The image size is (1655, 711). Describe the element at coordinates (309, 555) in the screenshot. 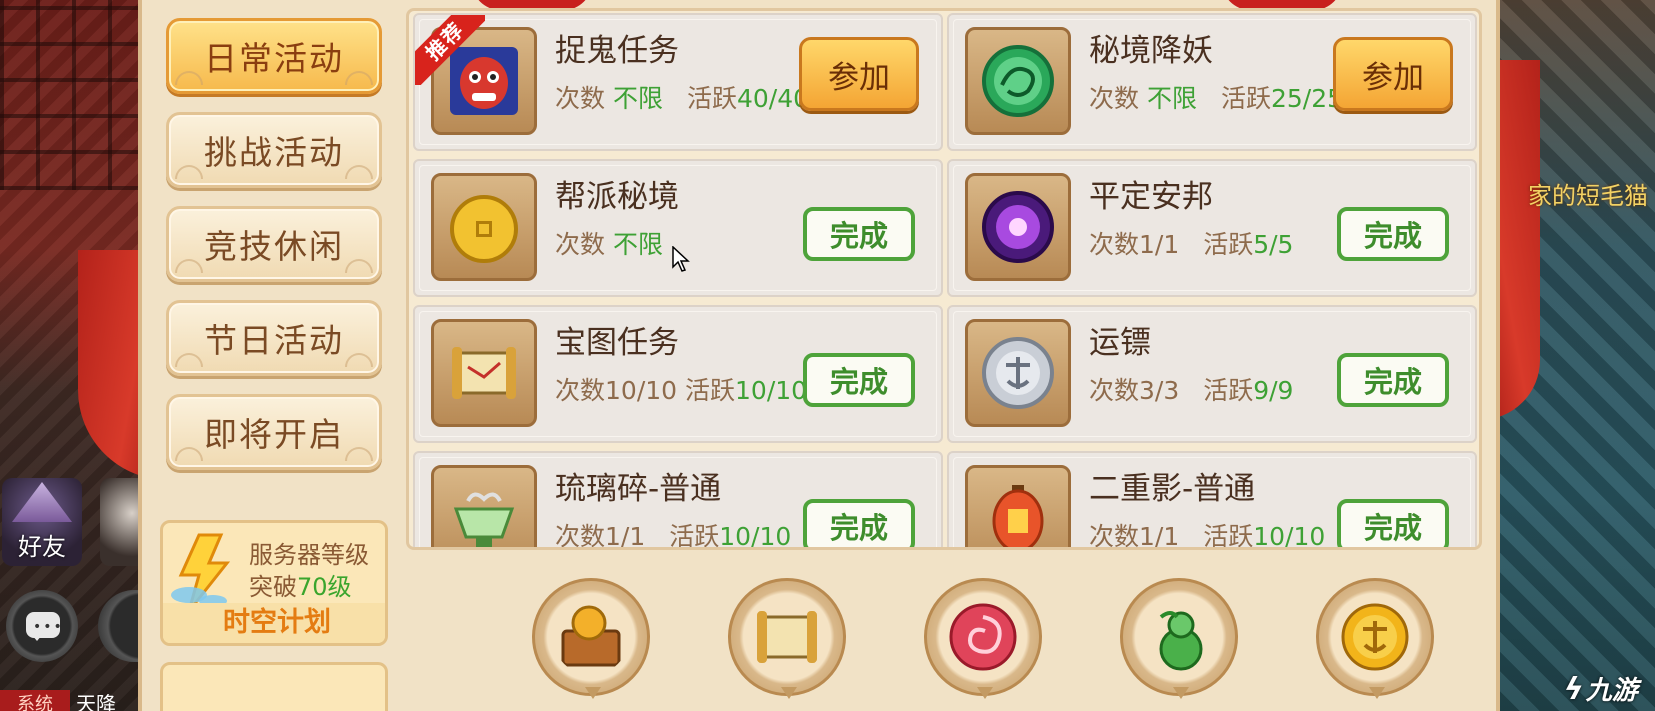

I see `promo-line-1: 服务器等级` at that location.